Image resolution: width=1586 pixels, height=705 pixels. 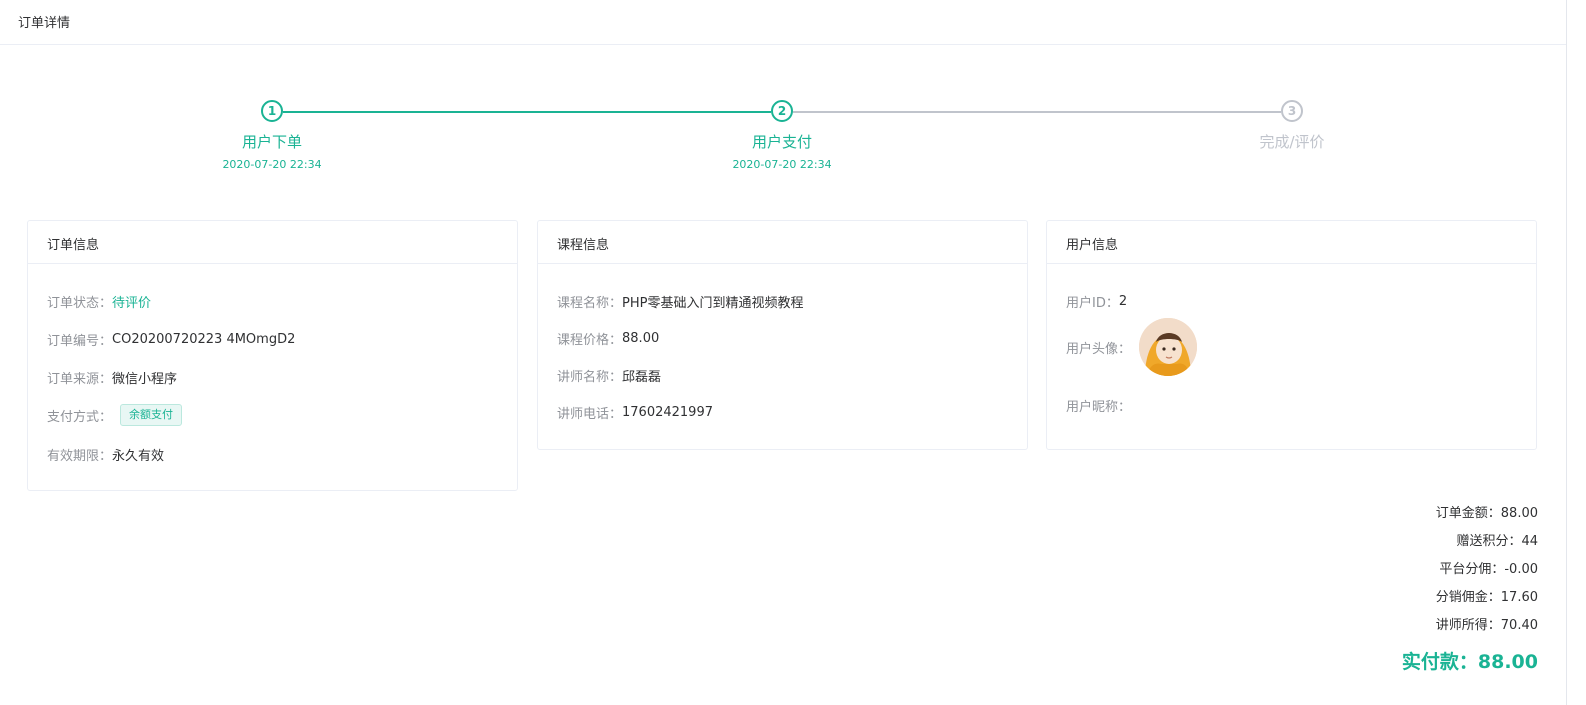 What do you see at coordinates (1291, 405) in the screenshot?
I see `user-nickname-row: 用户昵称：` at bounding box center [1291, 405].